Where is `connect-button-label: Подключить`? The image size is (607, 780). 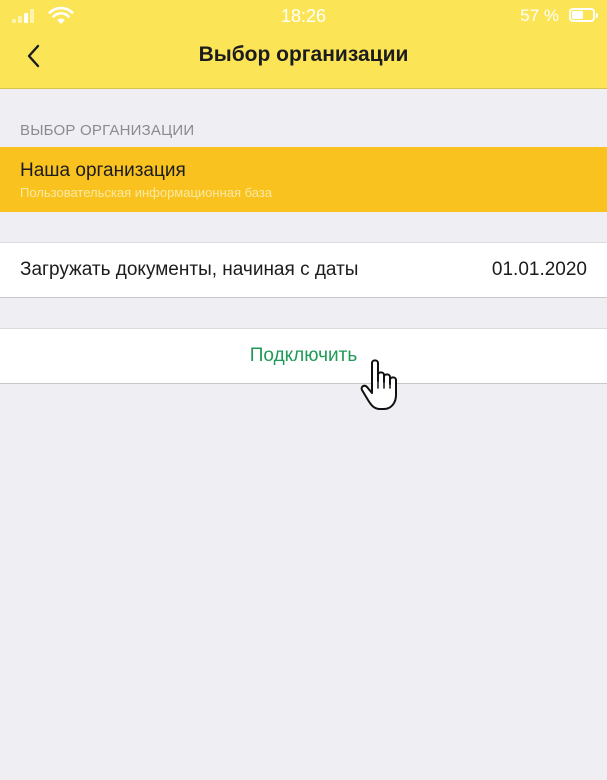
connect-button-label: Подключить is located at coordinates (303, 355).